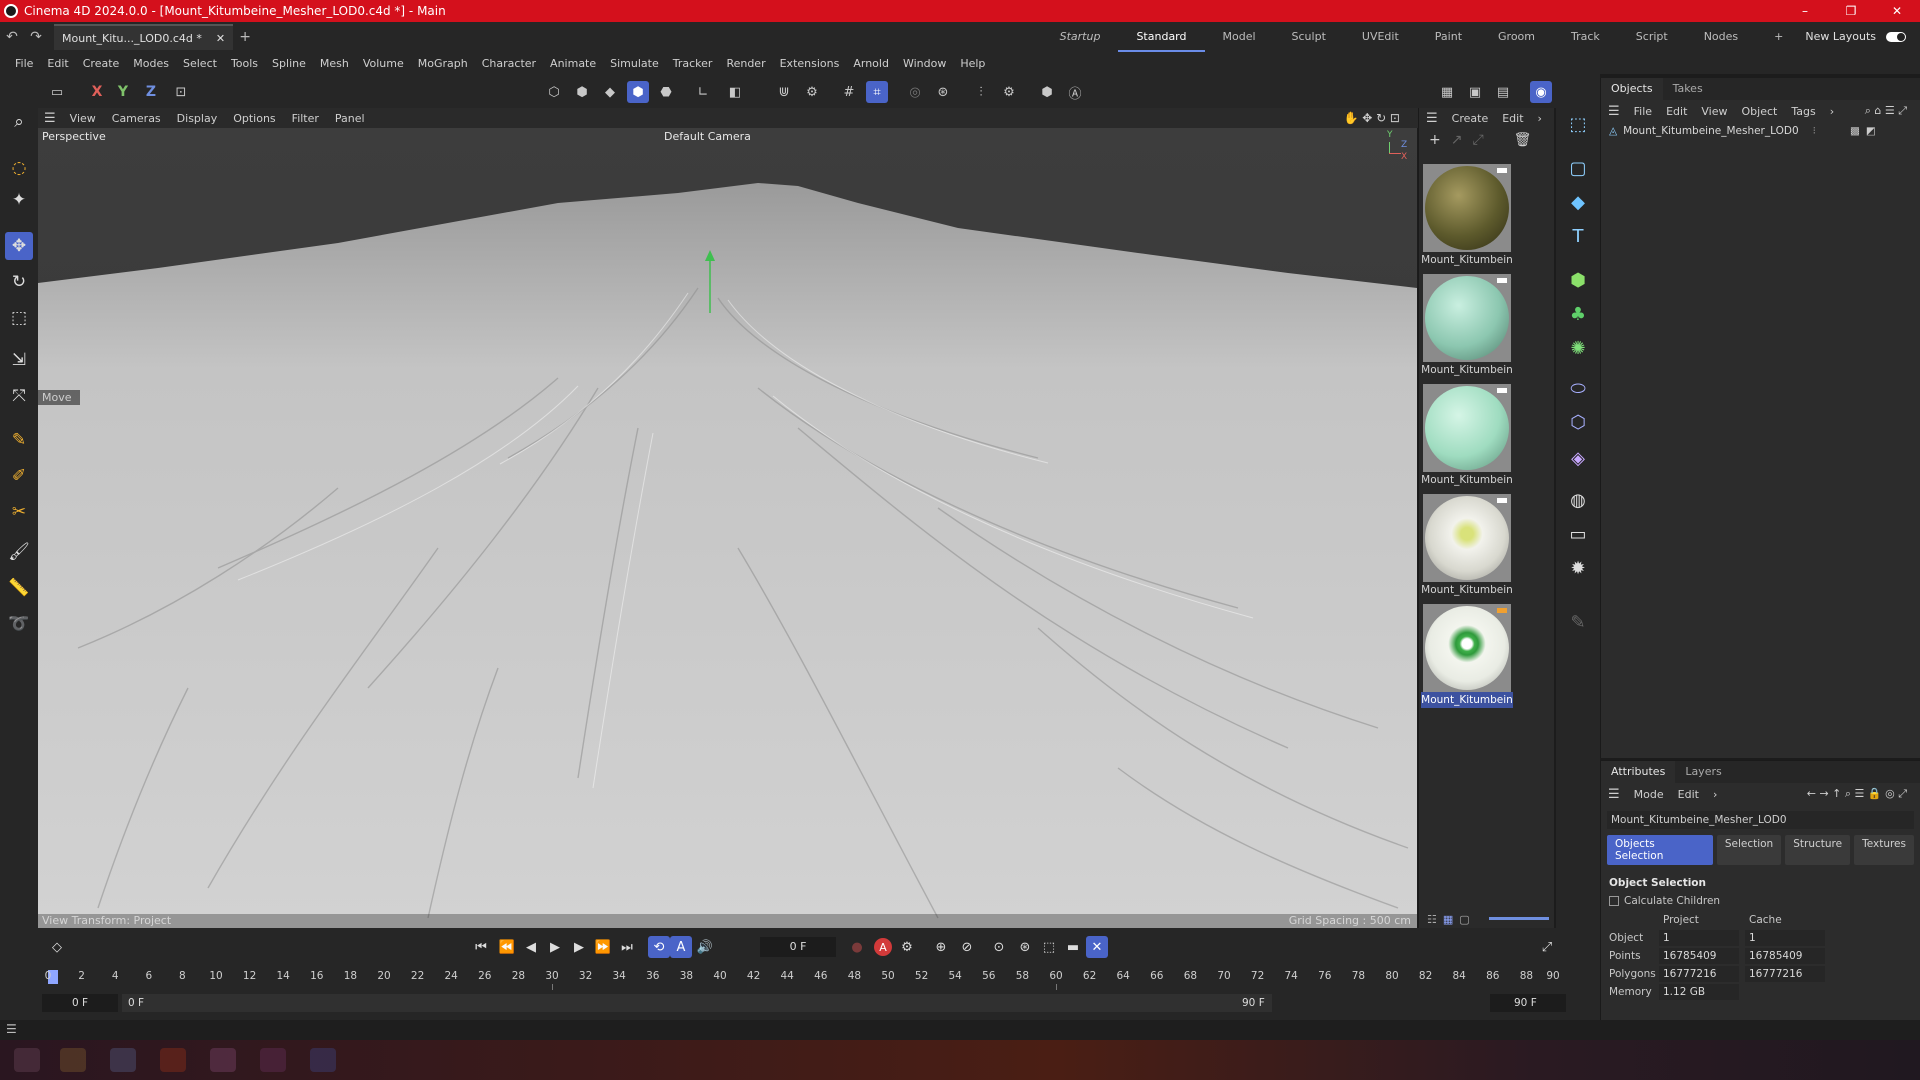 This screenshot has width=1920, height=1080. Describe the element at coordinates (19, 122) in the screenshot. I see `search-icon: ⌕` at that location.